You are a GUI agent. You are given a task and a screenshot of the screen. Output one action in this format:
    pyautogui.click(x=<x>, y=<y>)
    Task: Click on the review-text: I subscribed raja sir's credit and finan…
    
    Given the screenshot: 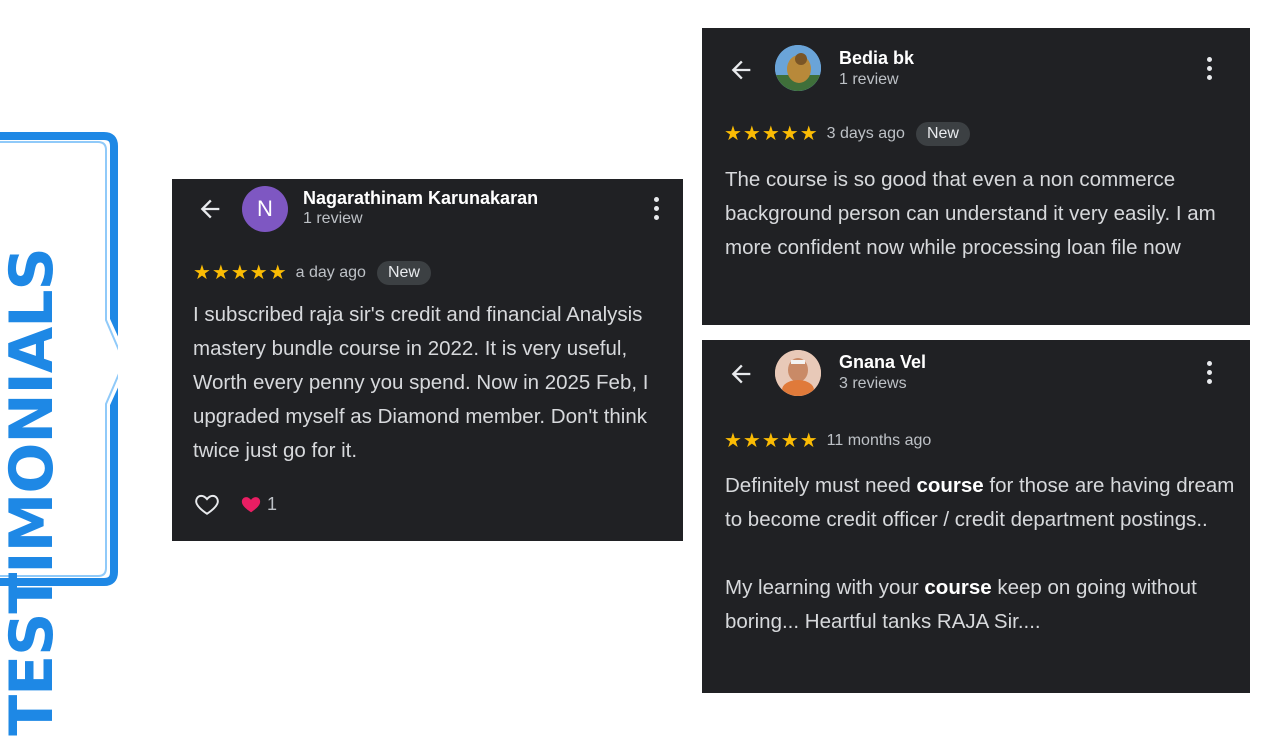 What is the action you would take?
    pyautogui.click(x=421, y=382)
    